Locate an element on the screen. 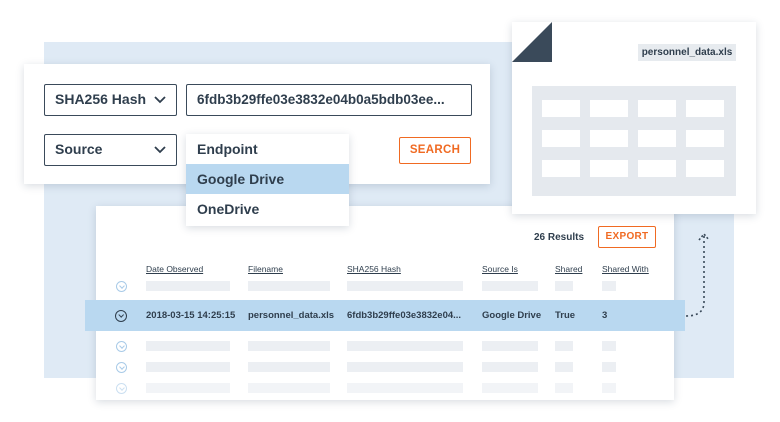 The height and width of the screenshot is (422, 780). dropdown-option-google-drive: Google Drive is located at coordinates (267, 179).